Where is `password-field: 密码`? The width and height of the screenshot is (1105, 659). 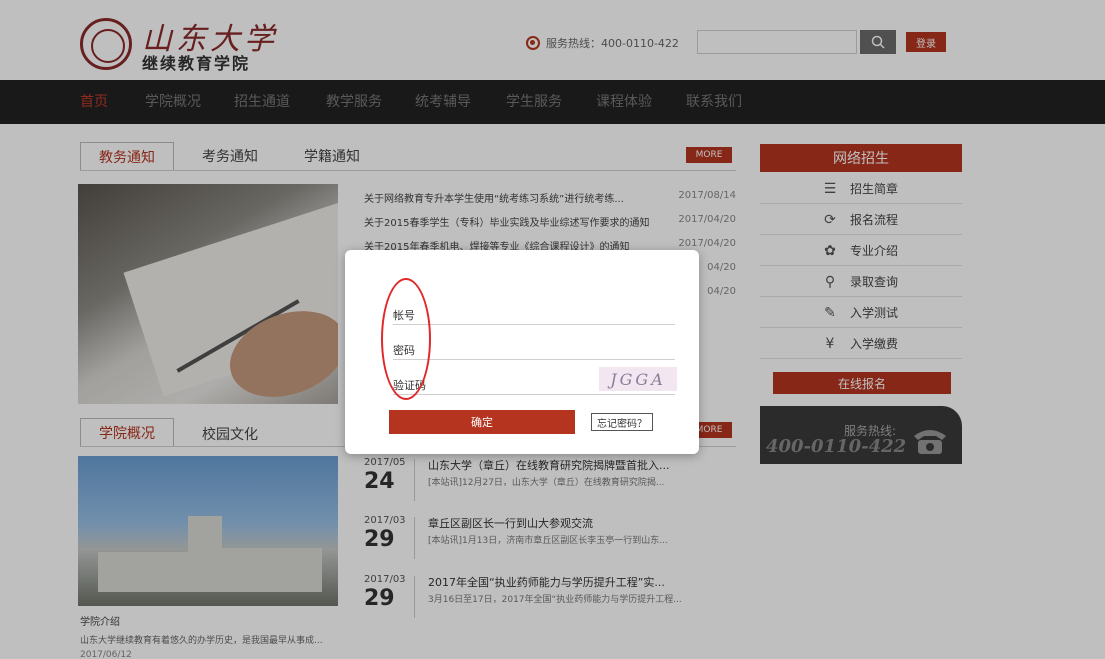 password-field: 密码 is located at coordinates (534, 345).